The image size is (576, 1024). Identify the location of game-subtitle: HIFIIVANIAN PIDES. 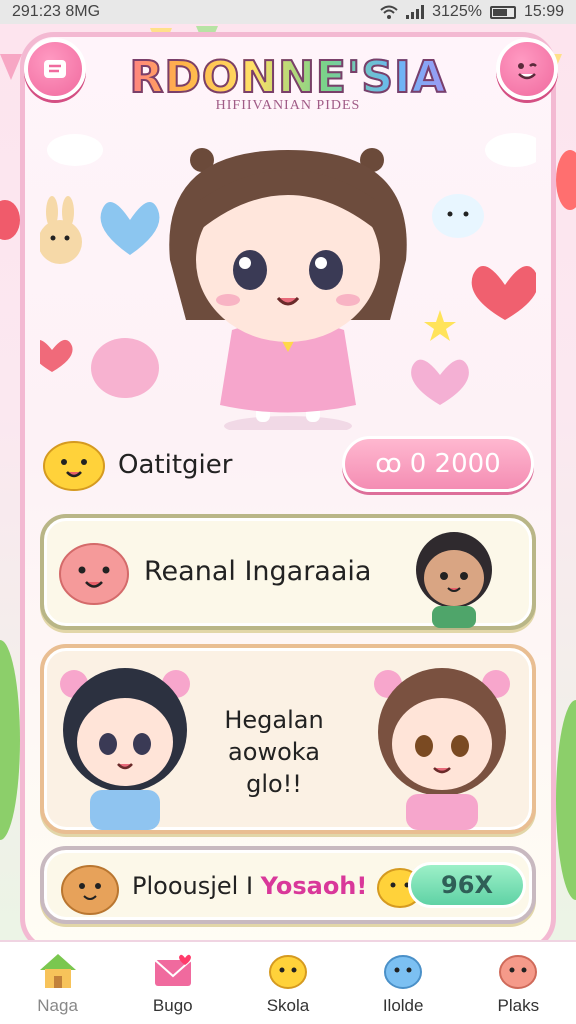
(288, 105).